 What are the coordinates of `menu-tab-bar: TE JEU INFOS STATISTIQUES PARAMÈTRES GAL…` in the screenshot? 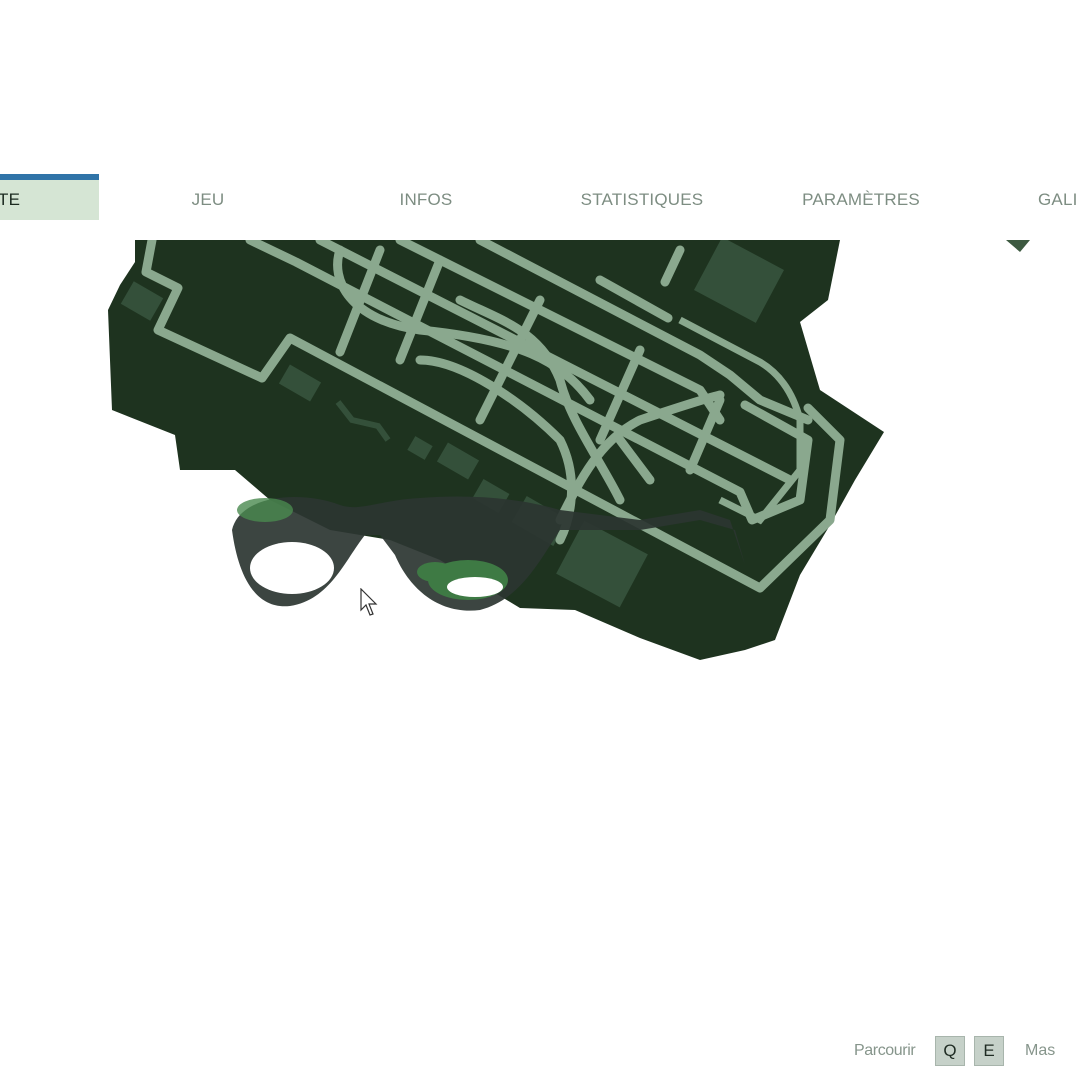 It's located at (540, 197).